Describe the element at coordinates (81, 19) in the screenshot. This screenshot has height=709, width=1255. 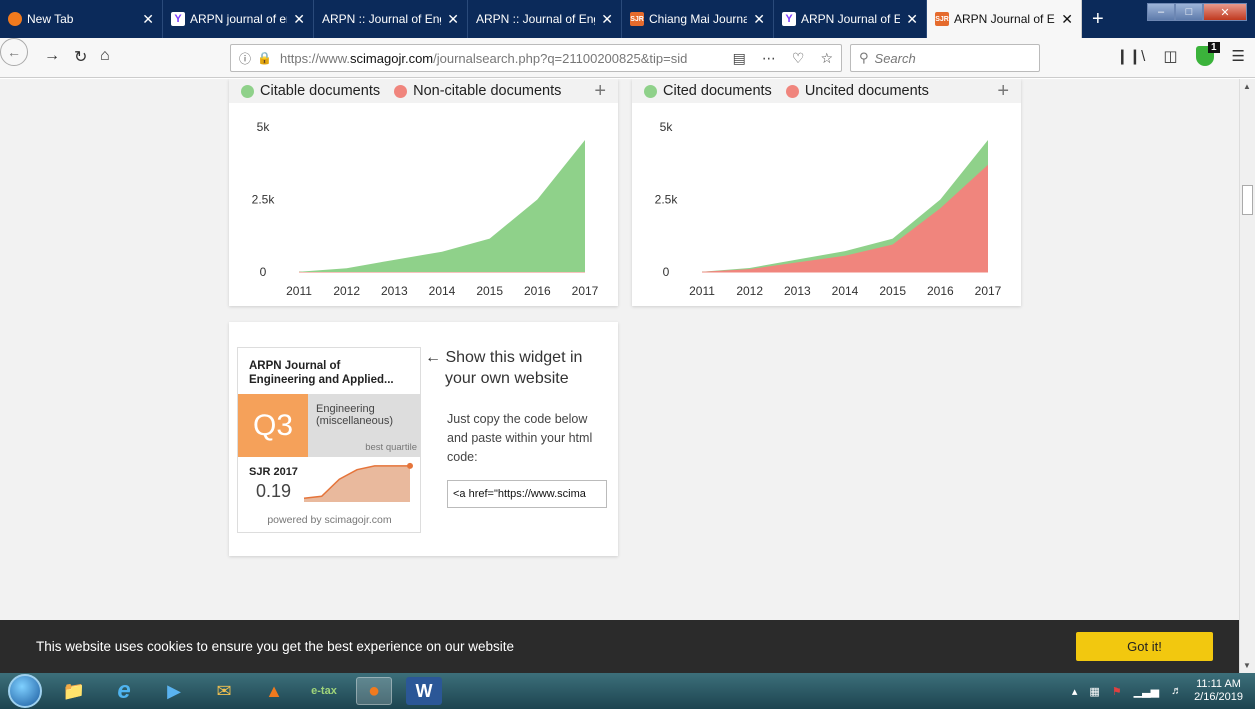
I see `browser-tab: New Tab ✕` at that location.